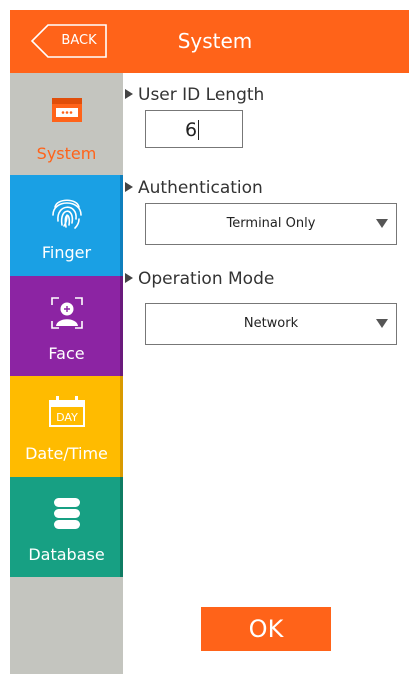 The image size is (409, 674). I want to click on sidebar-item-finger: Finger, so click(66, 225).